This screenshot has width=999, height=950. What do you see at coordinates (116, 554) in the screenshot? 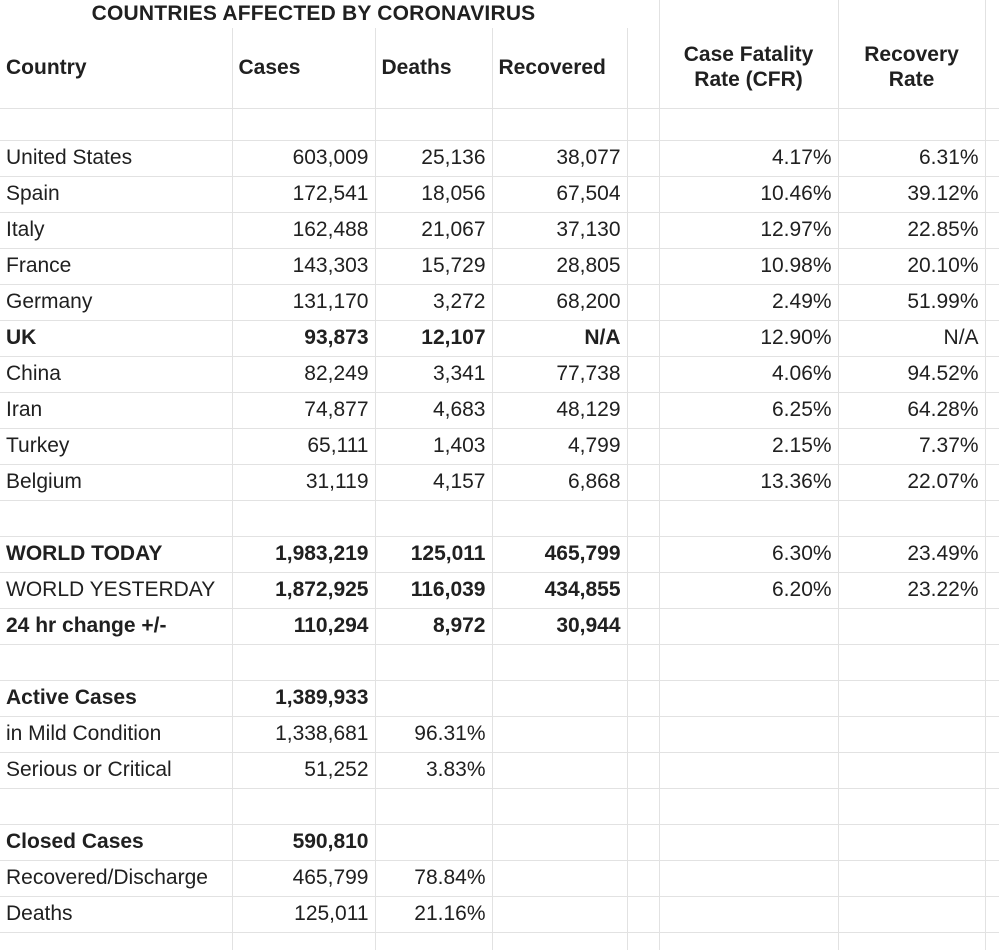
I see `cell-world-today-label: WORLD TODAY` at bounding box center [116, 554].